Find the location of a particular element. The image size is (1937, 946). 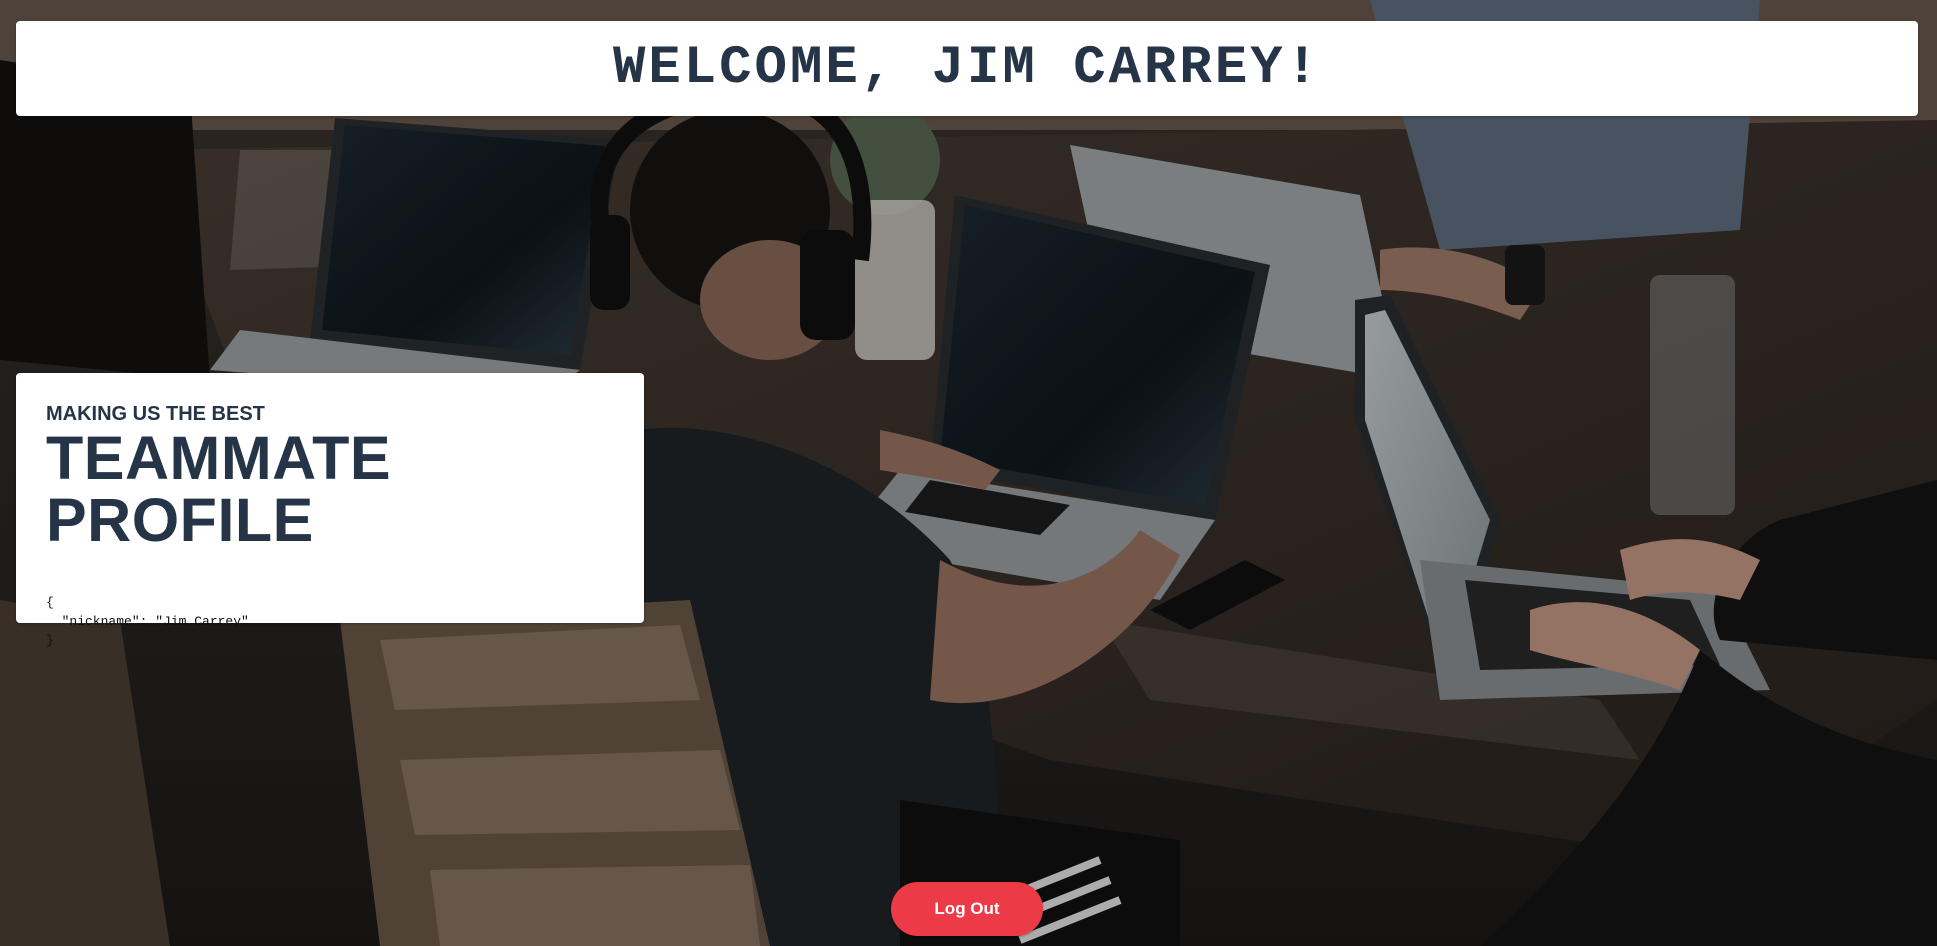

profile-json-data: { "nickname": "Jim Carrey" } is located at coordinates (147, 621).